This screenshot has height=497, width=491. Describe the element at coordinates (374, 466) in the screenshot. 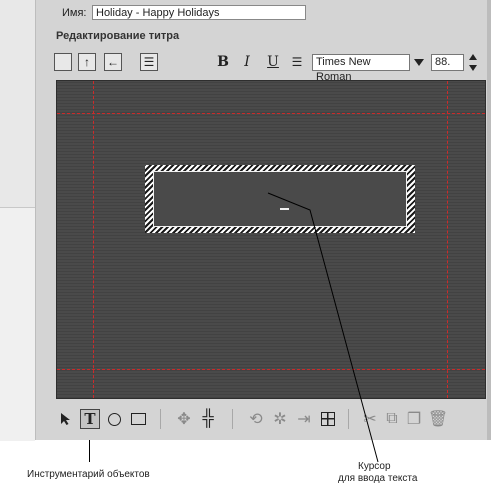

I see `cursor-caption: Курсор` at that location.